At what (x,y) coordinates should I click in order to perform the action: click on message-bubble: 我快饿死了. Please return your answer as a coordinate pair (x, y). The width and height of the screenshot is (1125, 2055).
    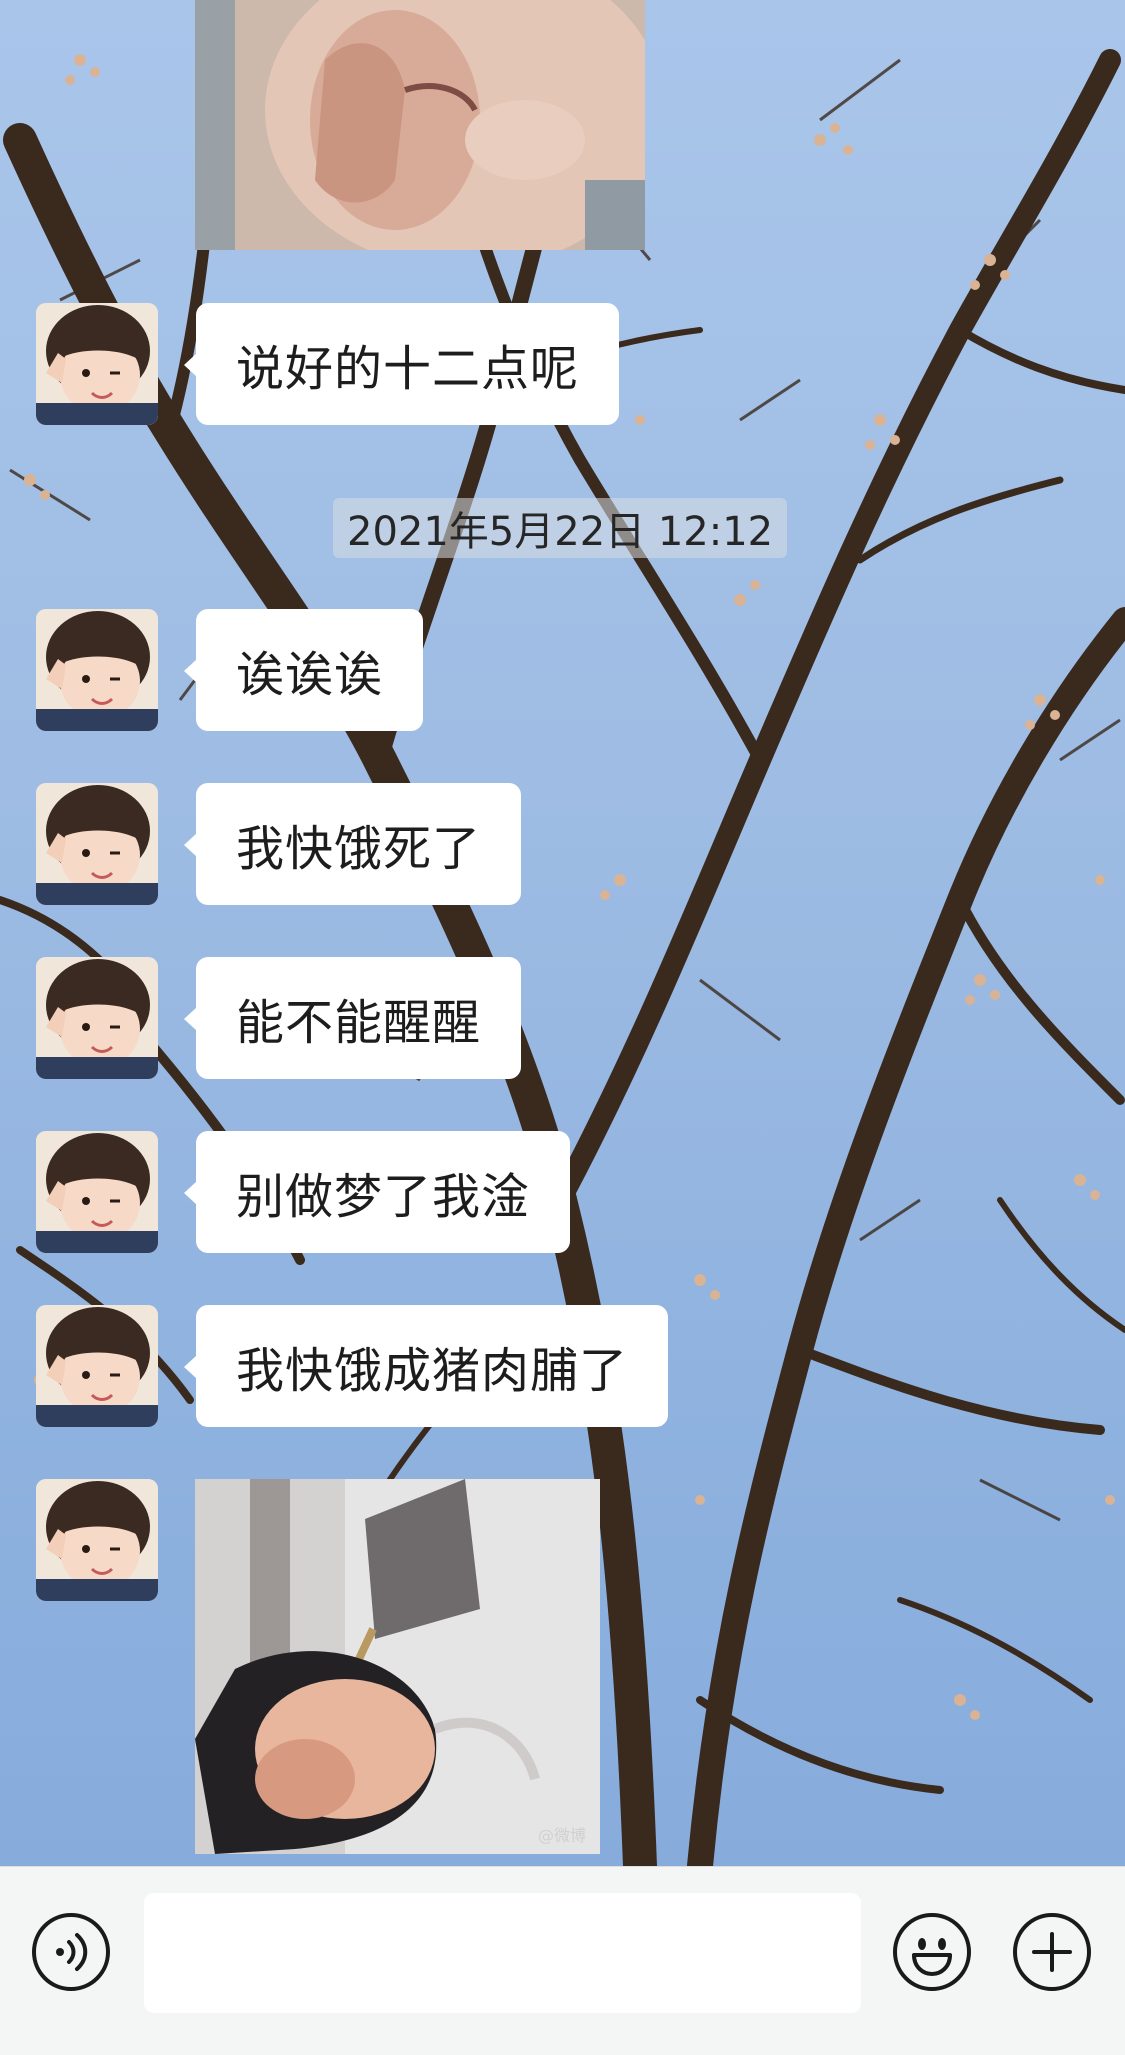
    Looking at the image, I should click on (352, 844).